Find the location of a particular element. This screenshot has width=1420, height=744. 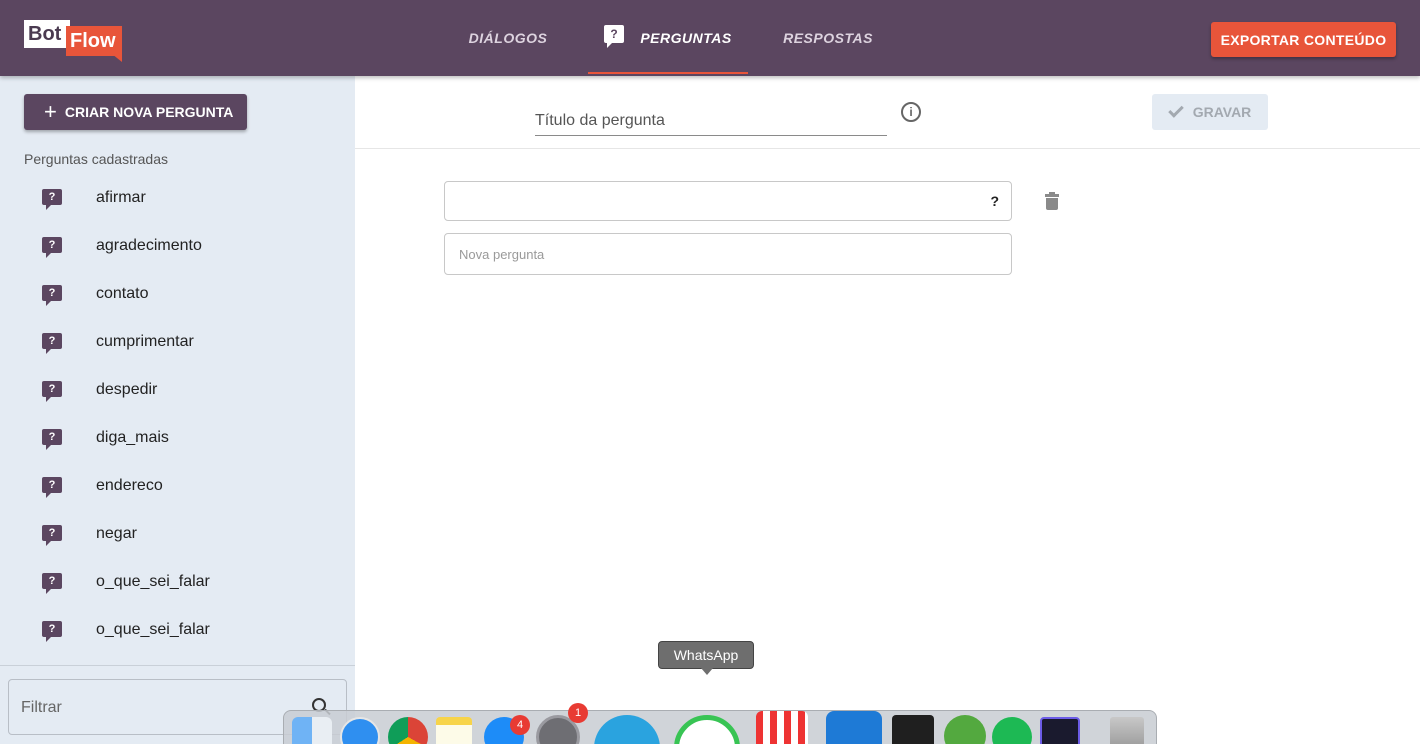

new-question-input is located at coordinates (728, 254).